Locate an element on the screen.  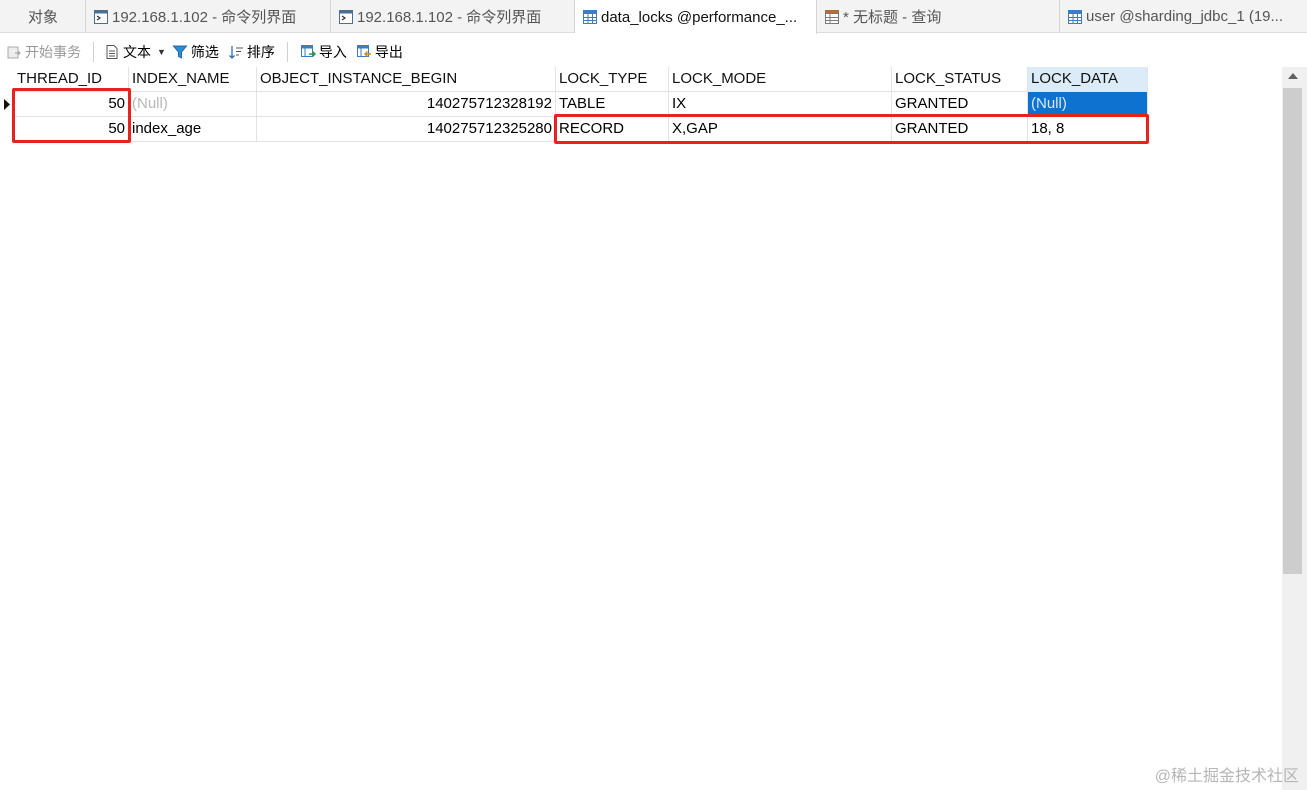
cell-index-name: index_age is located at coordinates (193, 129).